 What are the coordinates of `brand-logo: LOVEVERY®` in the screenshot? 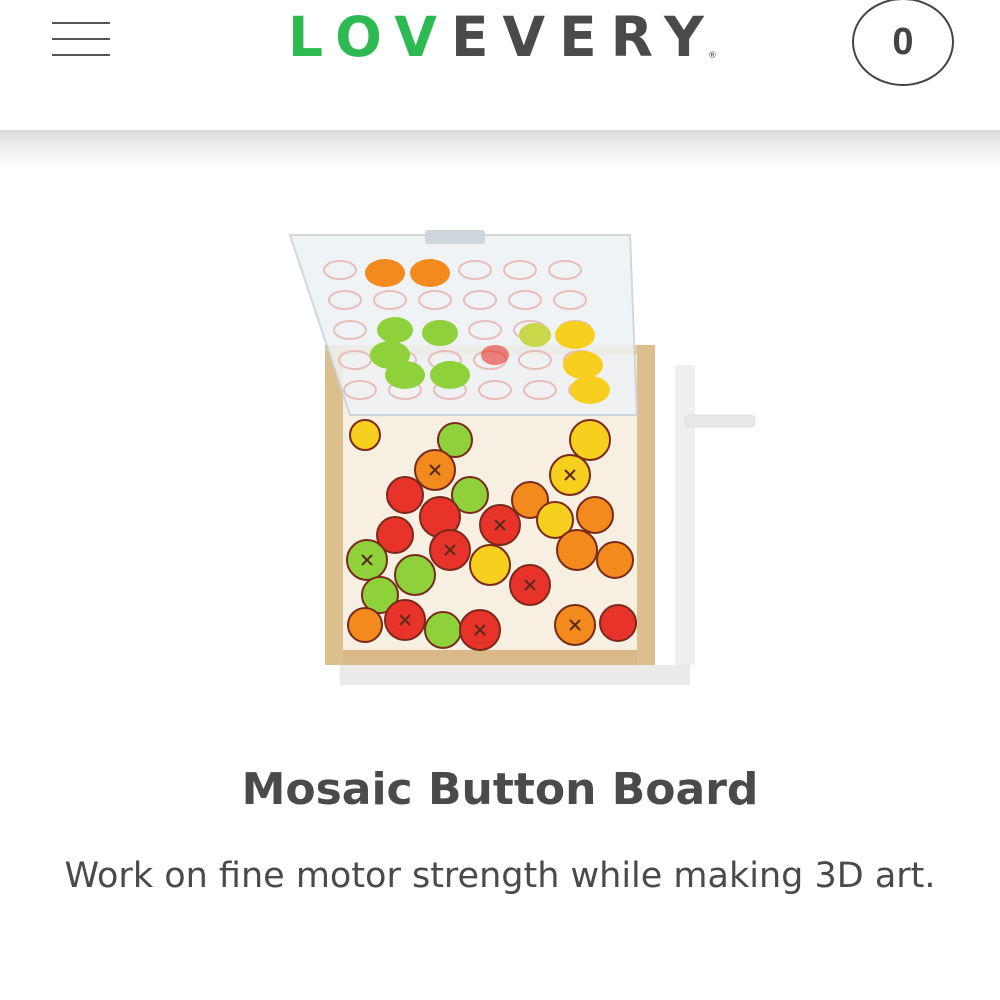 It's located at (508, 37).